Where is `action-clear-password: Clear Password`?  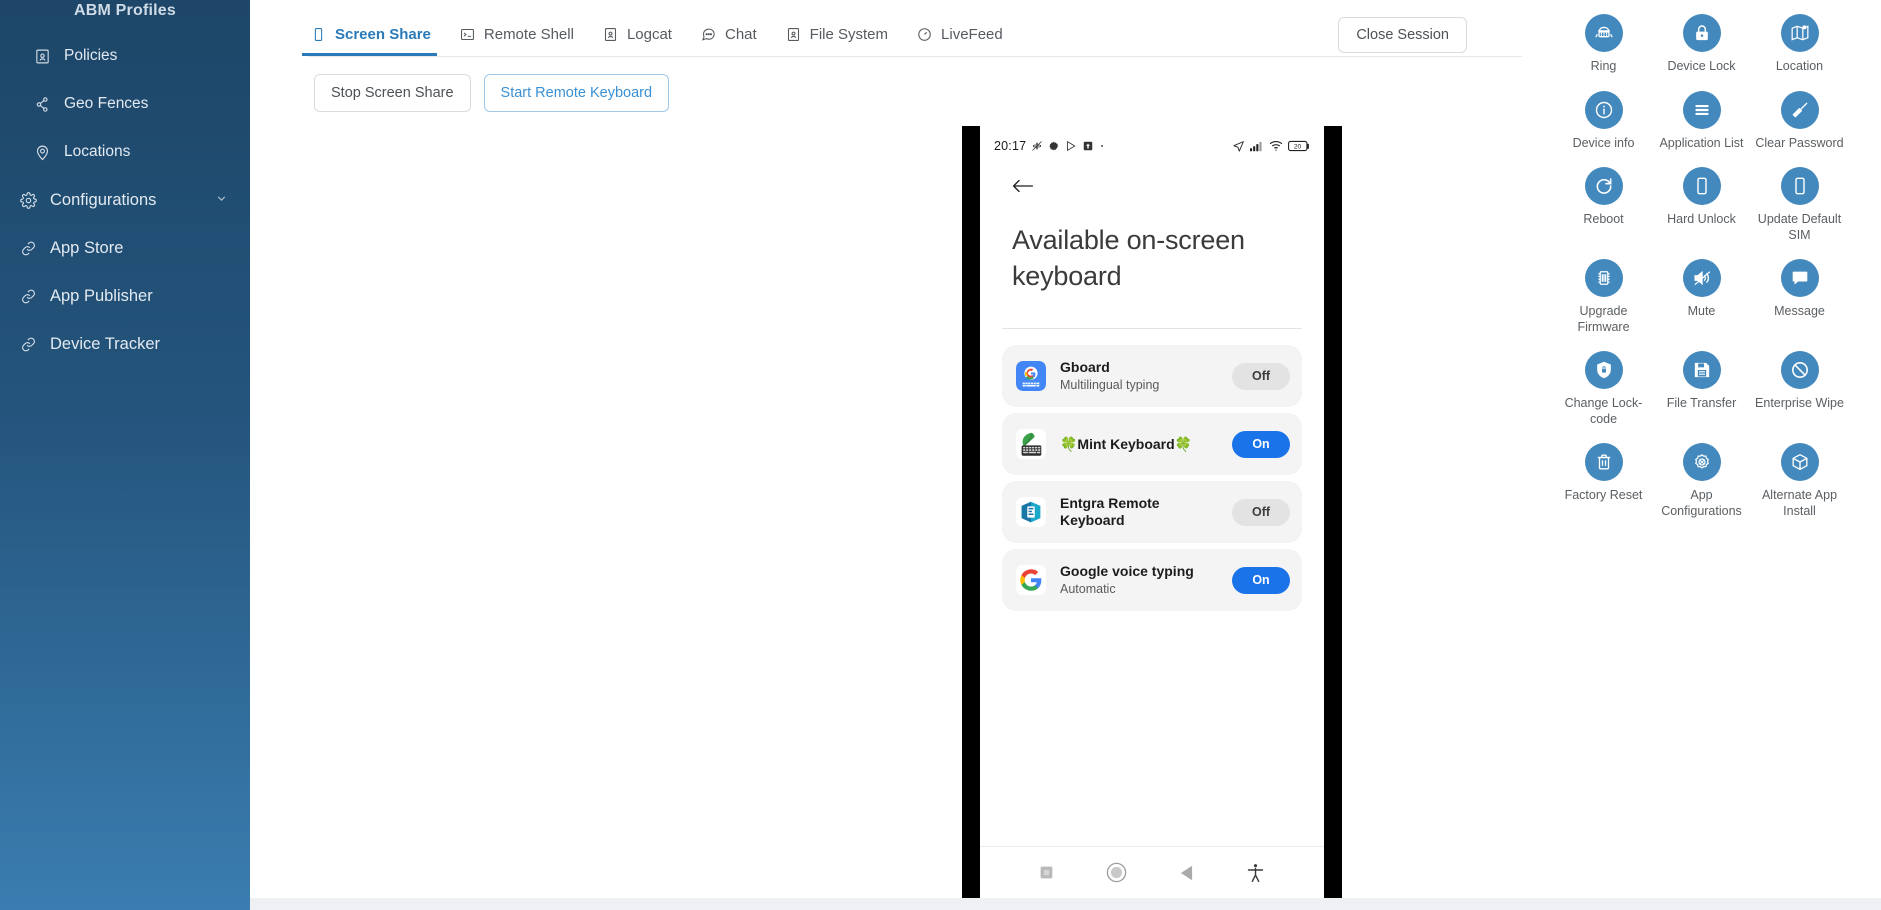
action-clear-password: Clear Password is located at coordinates (1800, 121).